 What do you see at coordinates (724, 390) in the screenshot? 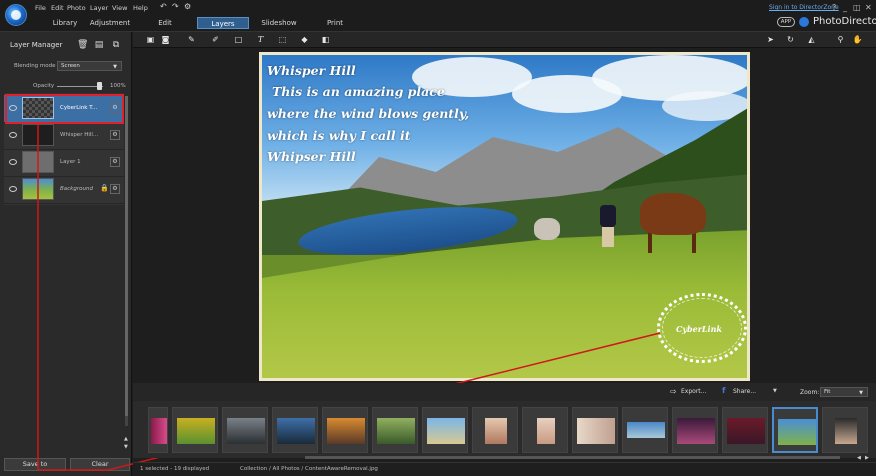
I see `facebook-icon: f` at bounding box center [724, 390].